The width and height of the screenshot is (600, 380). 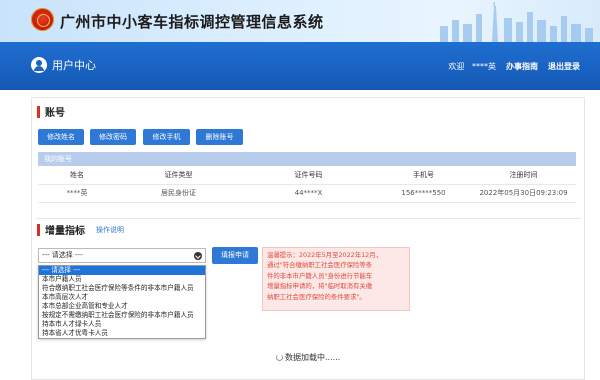 I want to click on table-caption: 我的账号, so click(x=307, y=159).